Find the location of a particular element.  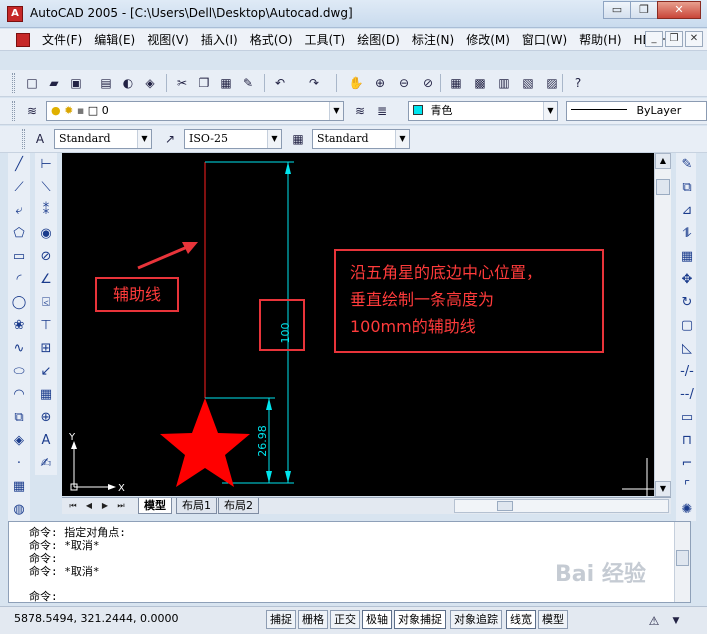

revision-cloud-icon: ❀ is located at coordinates (19, 325).